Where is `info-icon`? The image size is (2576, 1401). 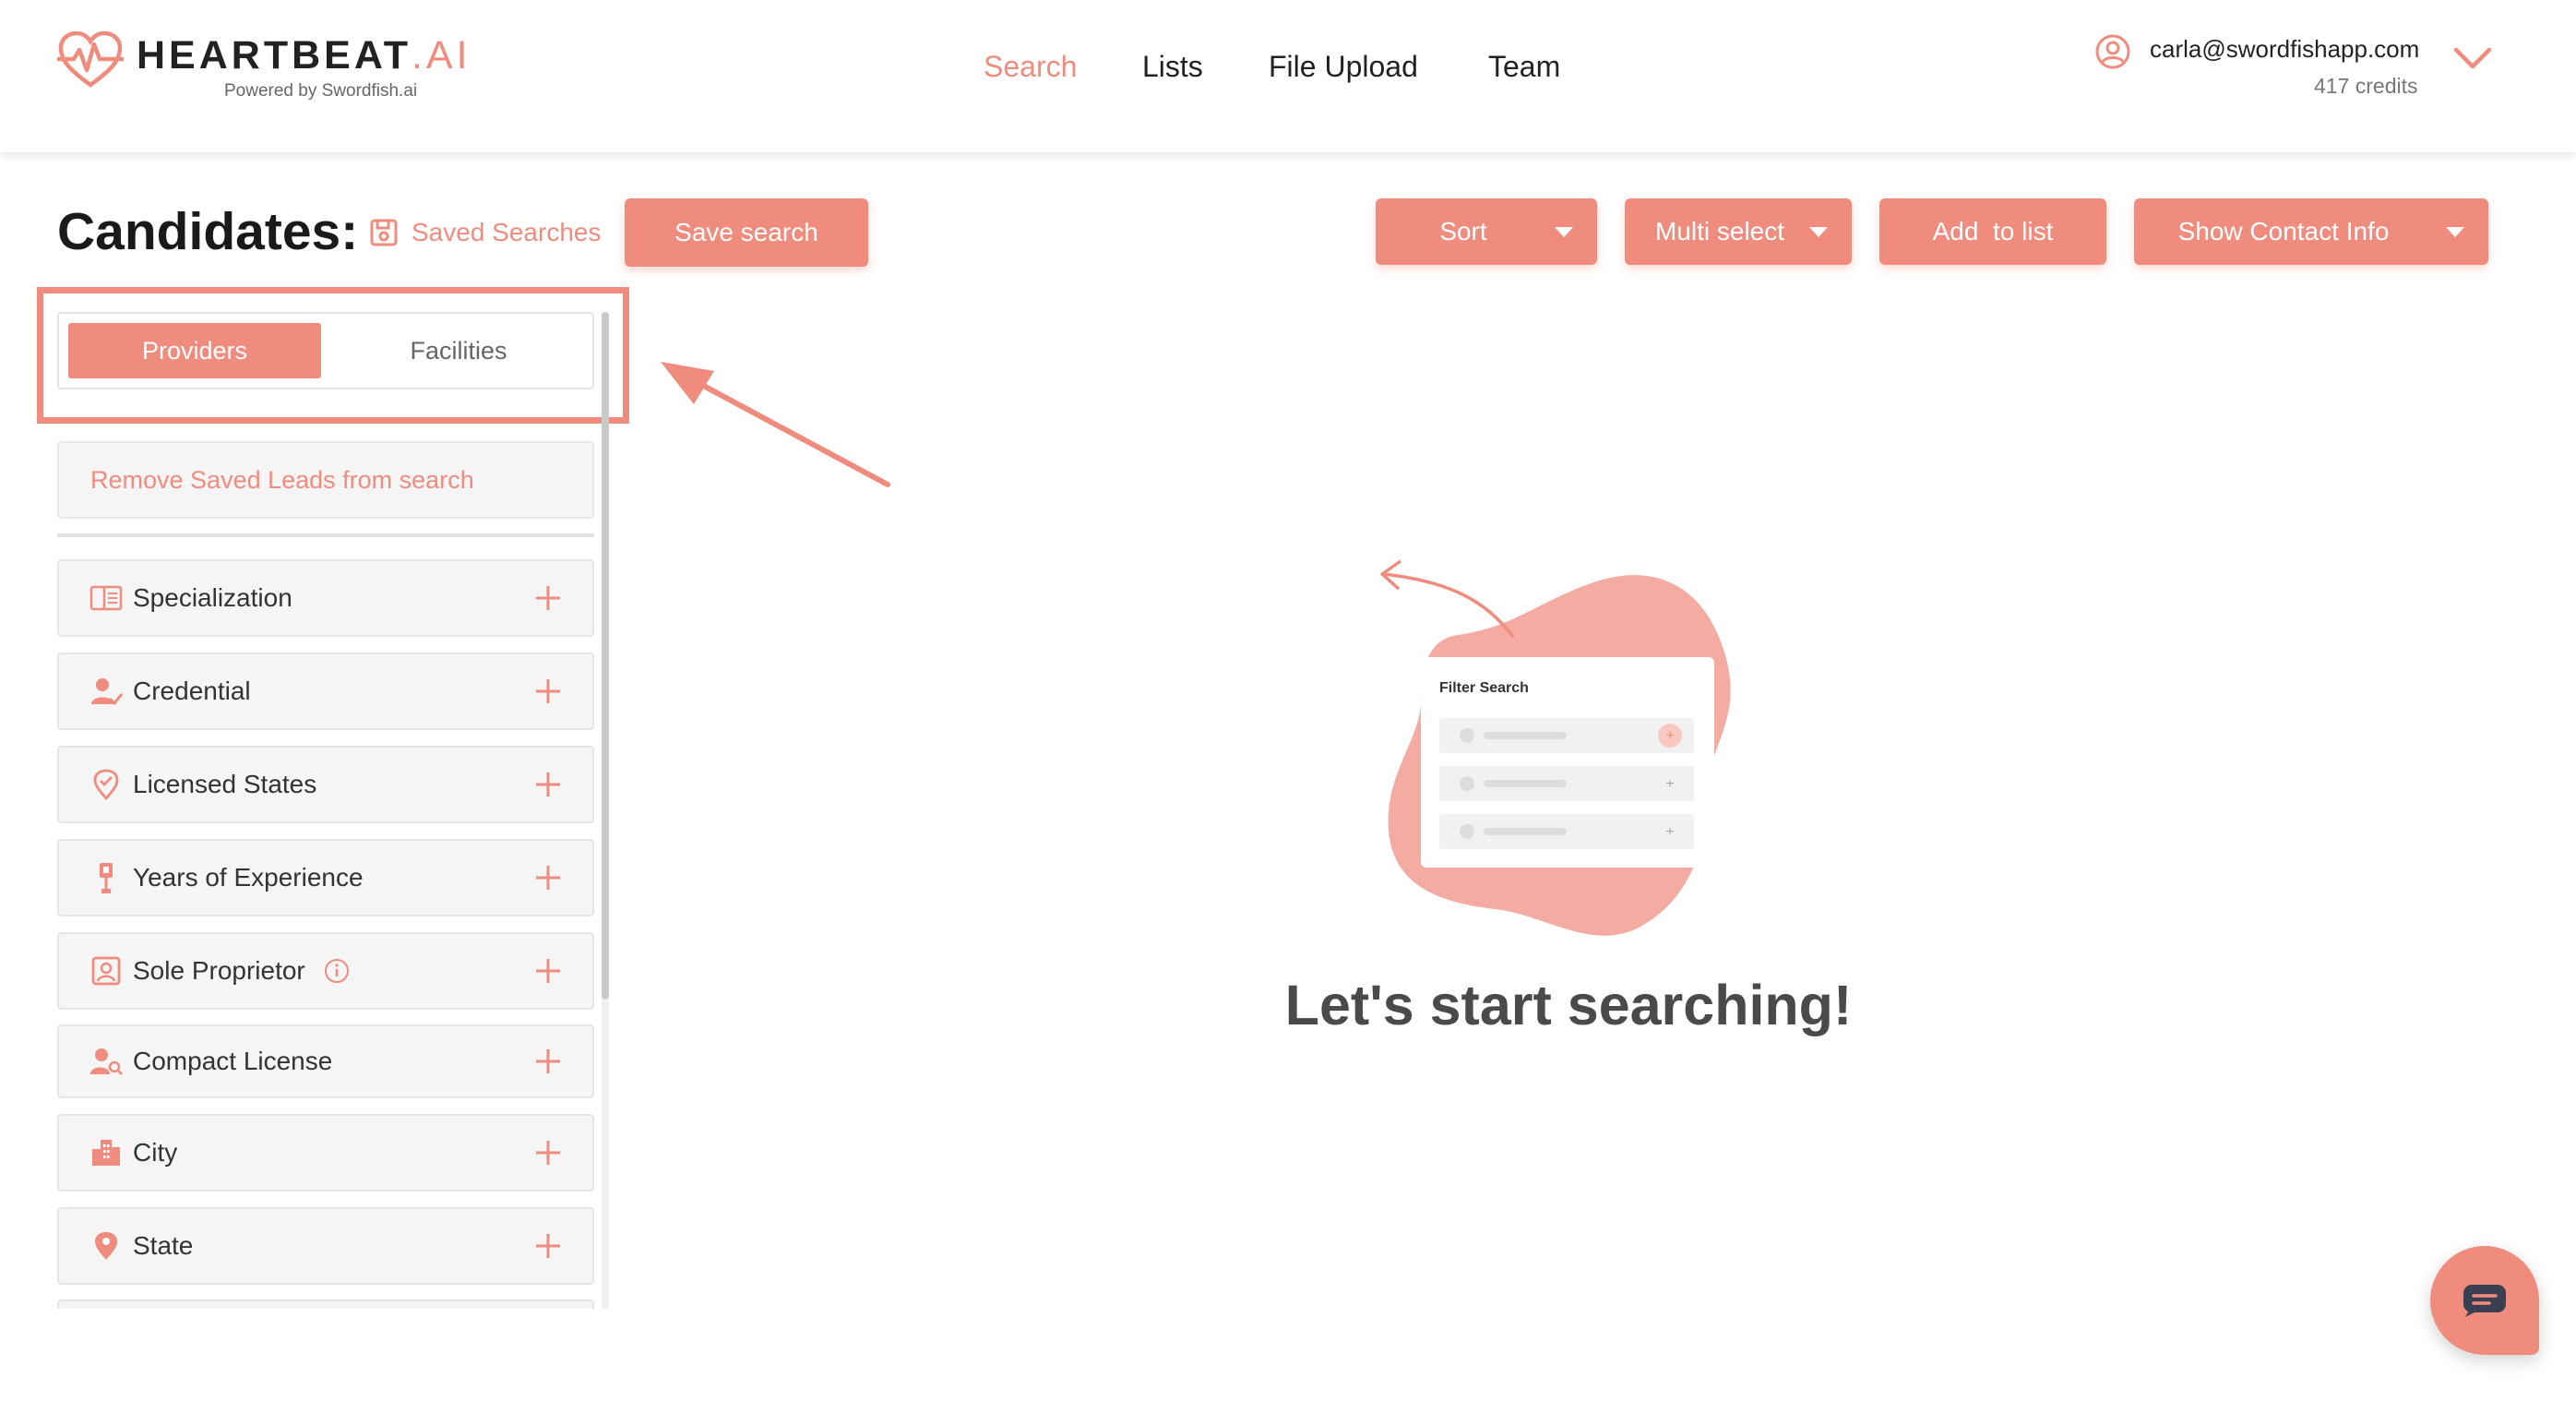 info-icon is located at coordinates (337, 971).